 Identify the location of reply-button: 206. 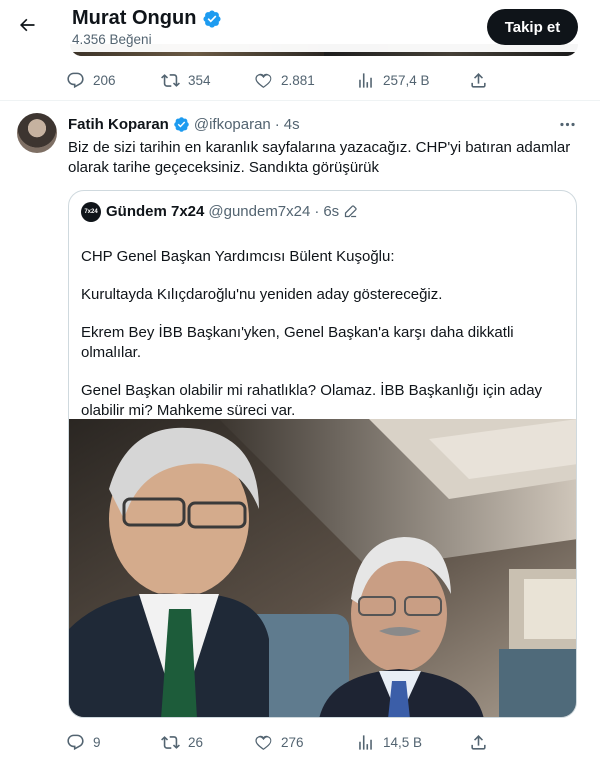
(91, 80).